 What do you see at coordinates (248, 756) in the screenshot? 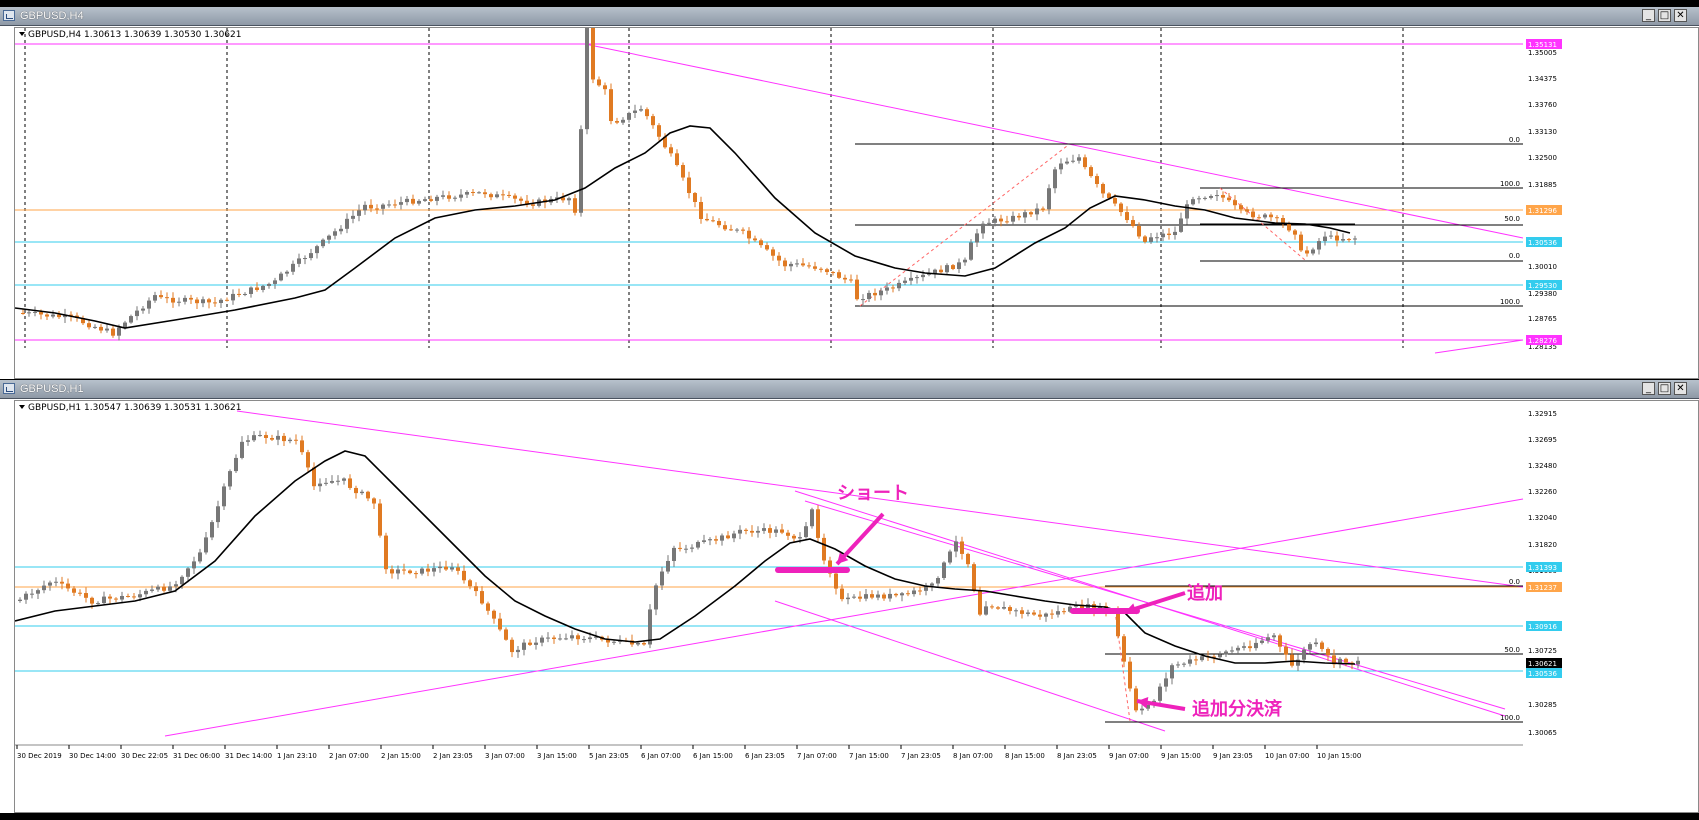
I see `time-axis-label: 31 Dec 14:00` at bounding box center [248, 756].